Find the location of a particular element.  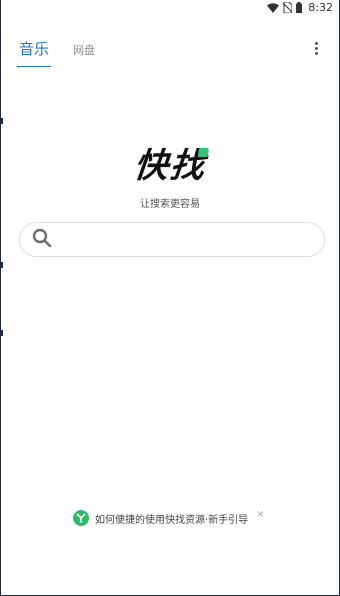

logo-badge-icon is located at coordinates (81, 518).